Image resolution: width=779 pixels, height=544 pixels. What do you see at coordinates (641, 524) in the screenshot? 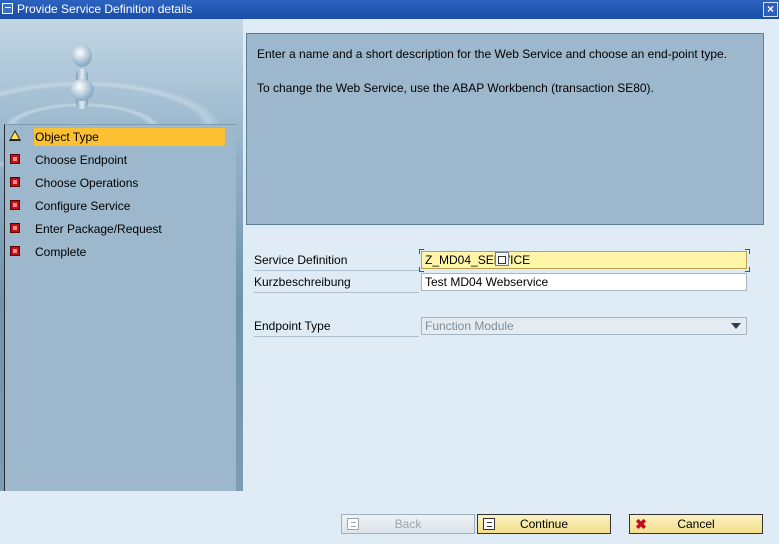
I see `cancel-icon: ✖` at bounding box center [641, 524].